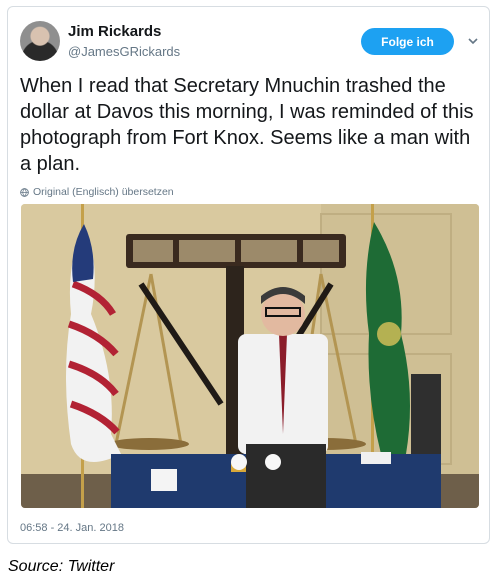 Image resolution: width=498 pixels, height=584 pixels. What do you see at coordinates (61, 566) in the screenshot?
I see `source-caption: Source: Twitter` at bounding box center [61, 566].